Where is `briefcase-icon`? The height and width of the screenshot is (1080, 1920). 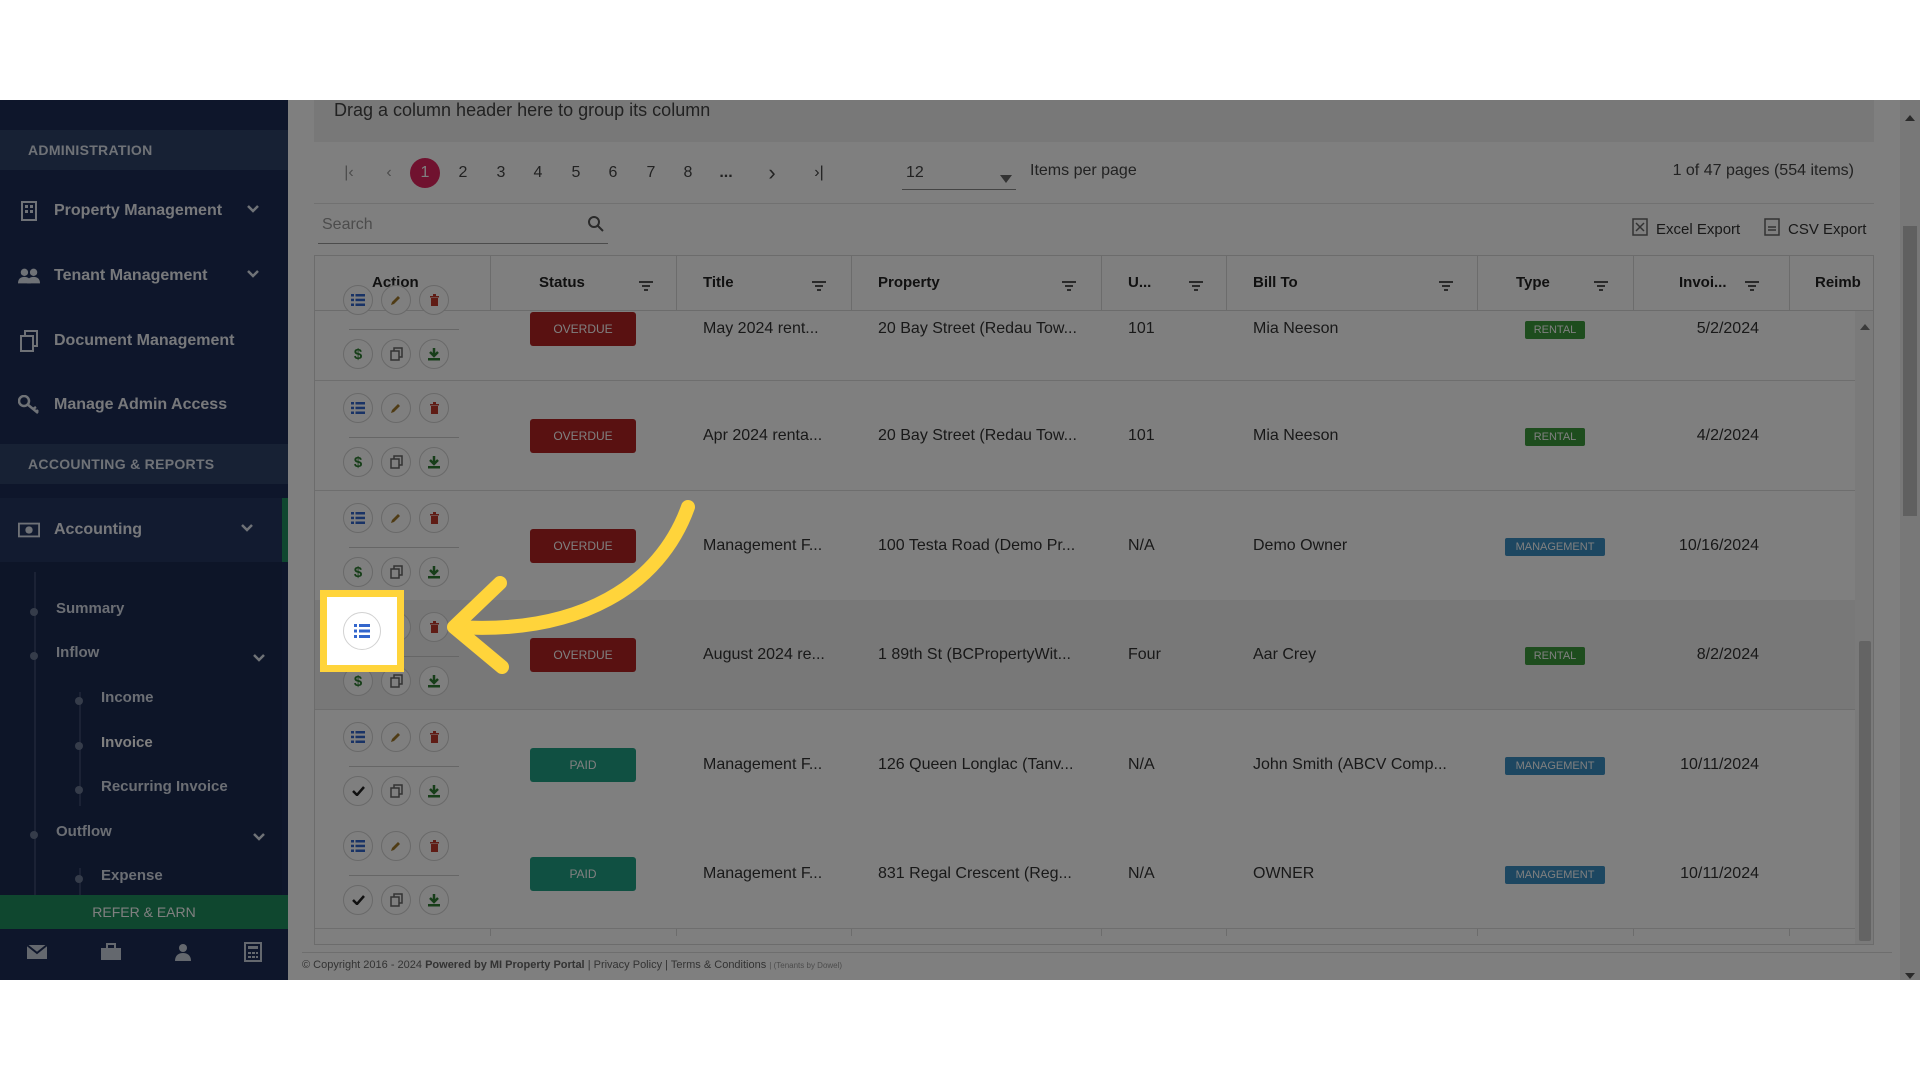 briefcase-icon is located at coordinates (111, 954).